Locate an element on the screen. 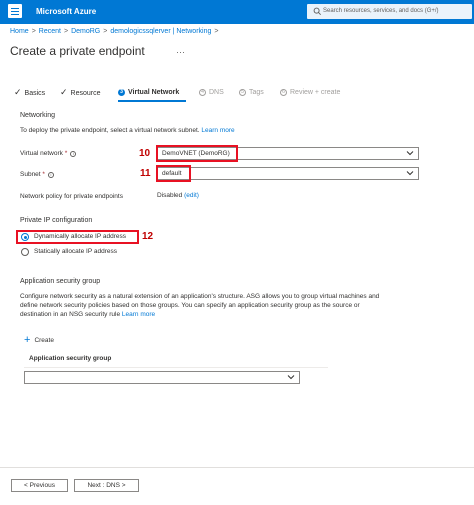 This screenshot has height=505, width=474. tab-label: Resource is located at coordinates (85, 93).